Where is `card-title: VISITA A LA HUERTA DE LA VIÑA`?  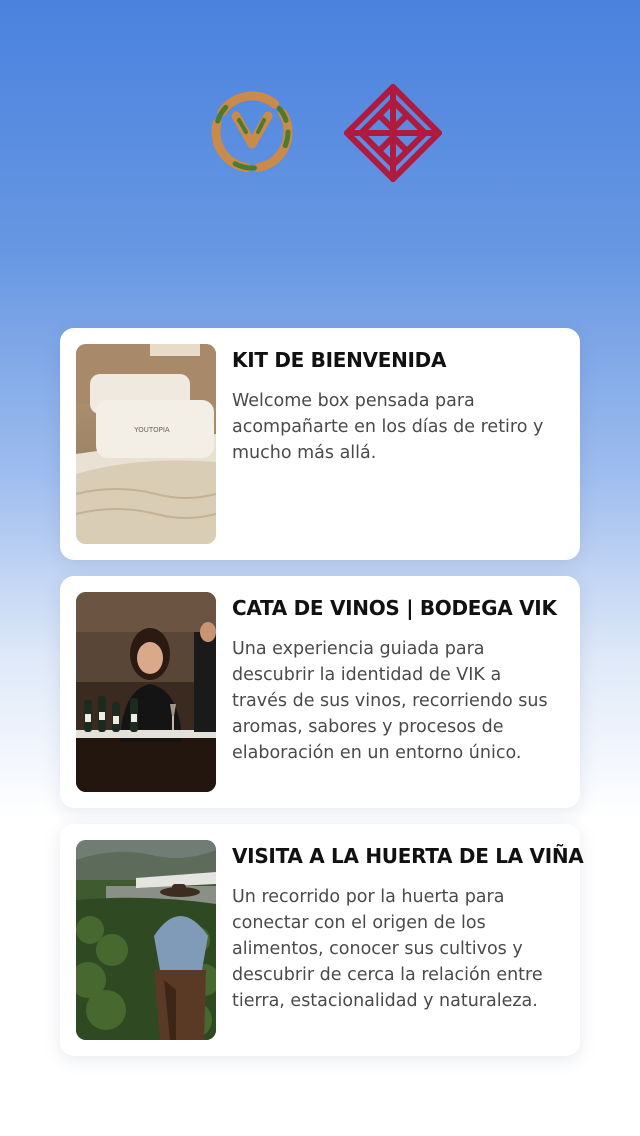
card-title: VISITA A LA HUERTA DE LA VIÑA is located at coordinates (408, 856).